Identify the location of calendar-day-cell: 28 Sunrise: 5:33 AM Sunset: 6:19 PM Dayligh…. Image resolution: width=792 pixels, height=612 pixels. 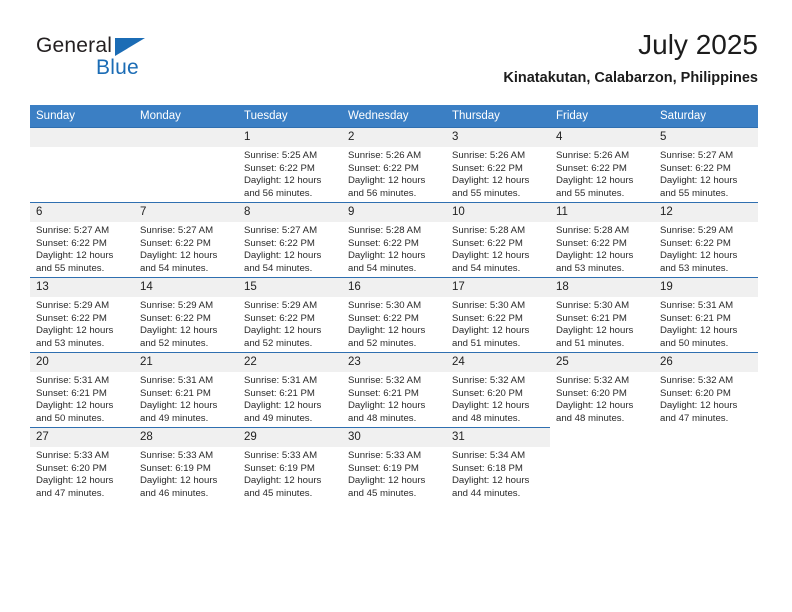
(186, 464).